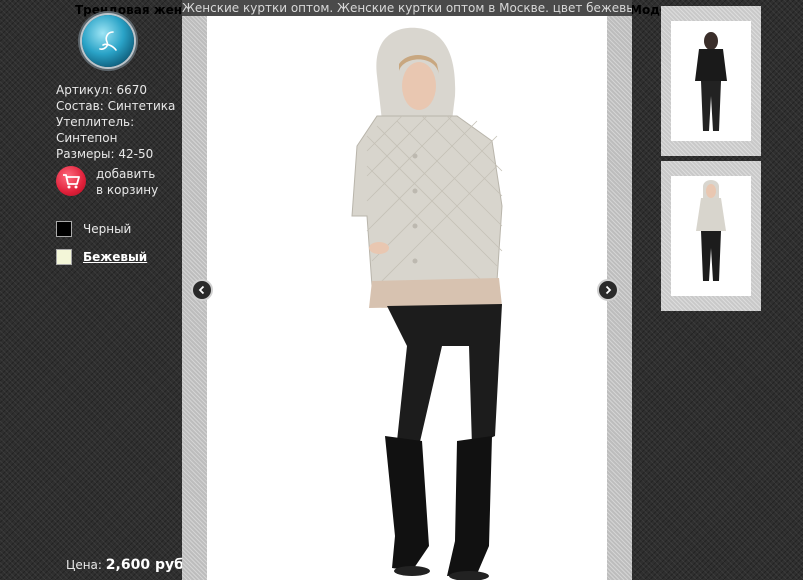 The image size is (803, 580). What do you see at coordinates (116, 106) in the screenshot?
I see `composition: Состав: Синтетика` at bounding box center [116, 106].